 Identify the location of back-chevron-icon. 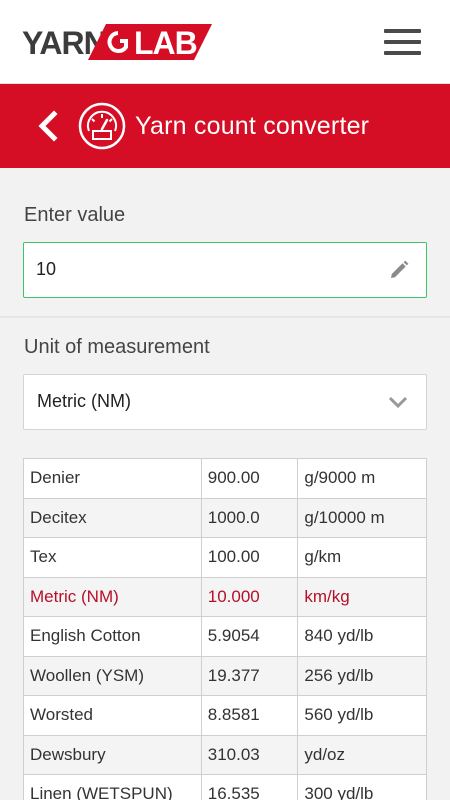
(48, 126).